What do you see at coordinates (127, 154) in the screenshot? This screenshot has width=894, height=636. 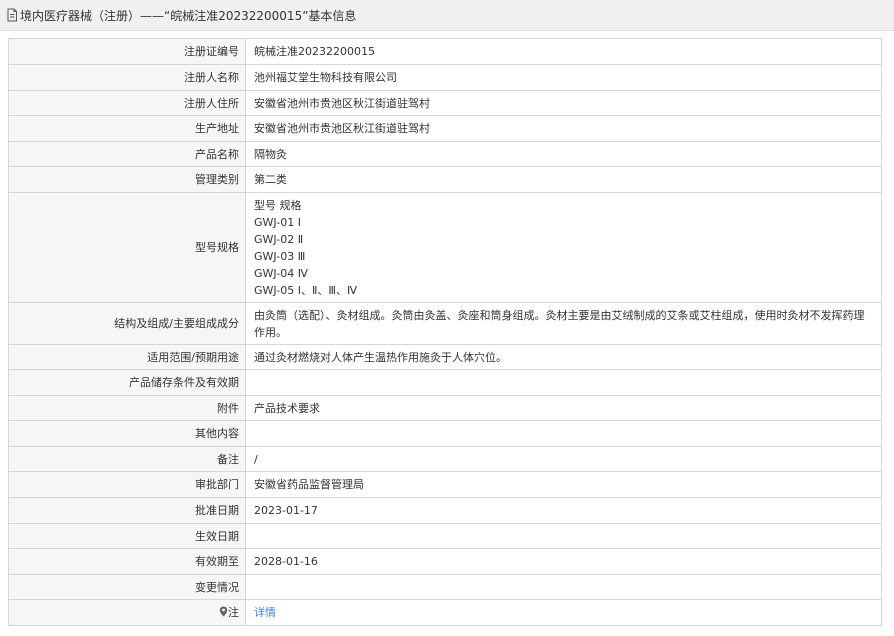 I see `row-label: 产品名称` at bounding box center [127, 154].